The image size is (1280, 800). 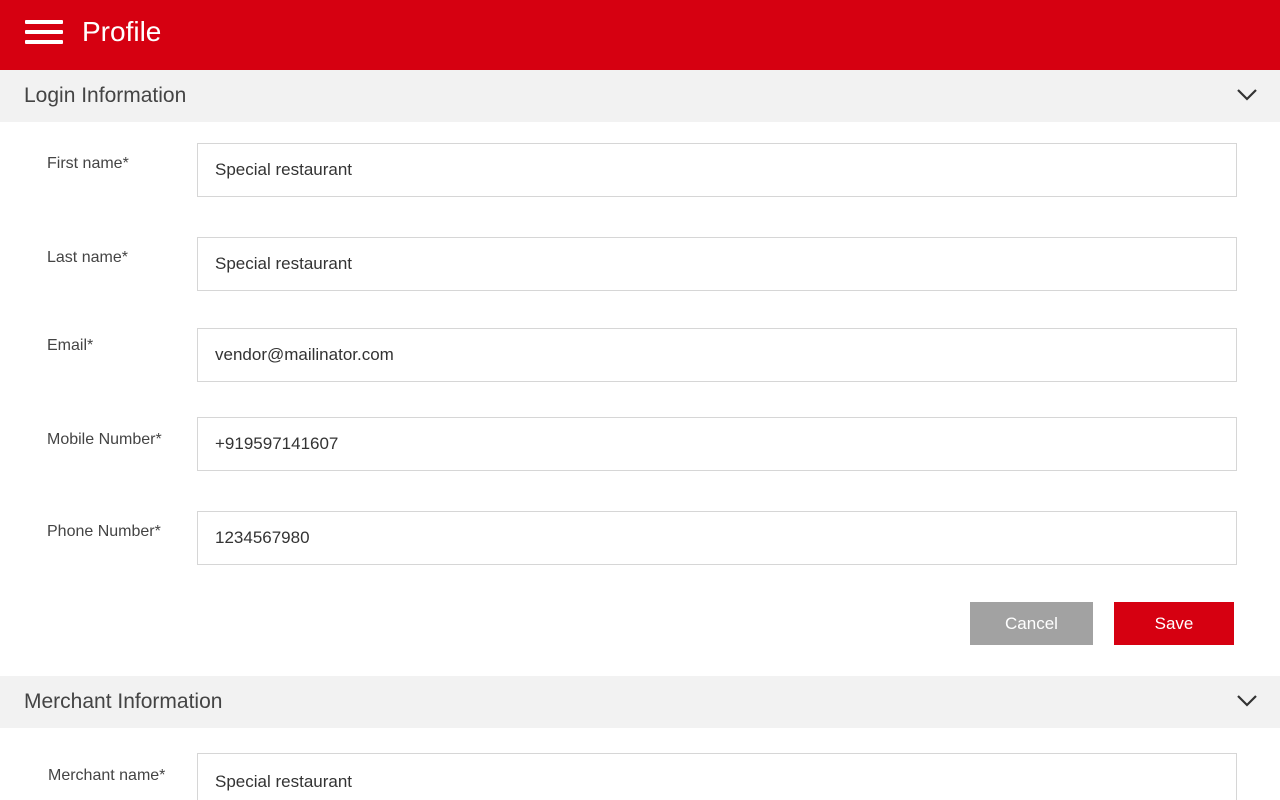 I want to click on last-name-label: Last name*, so click(x=87, y=257).